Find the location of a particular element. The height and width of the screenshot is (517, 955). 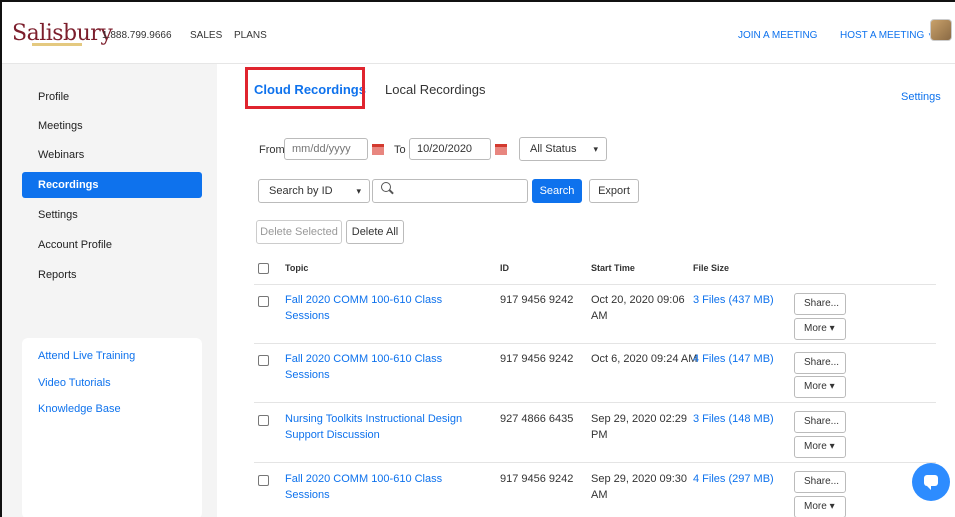

sidebar-item-reports: Reports is located at coordinates (112, 275).